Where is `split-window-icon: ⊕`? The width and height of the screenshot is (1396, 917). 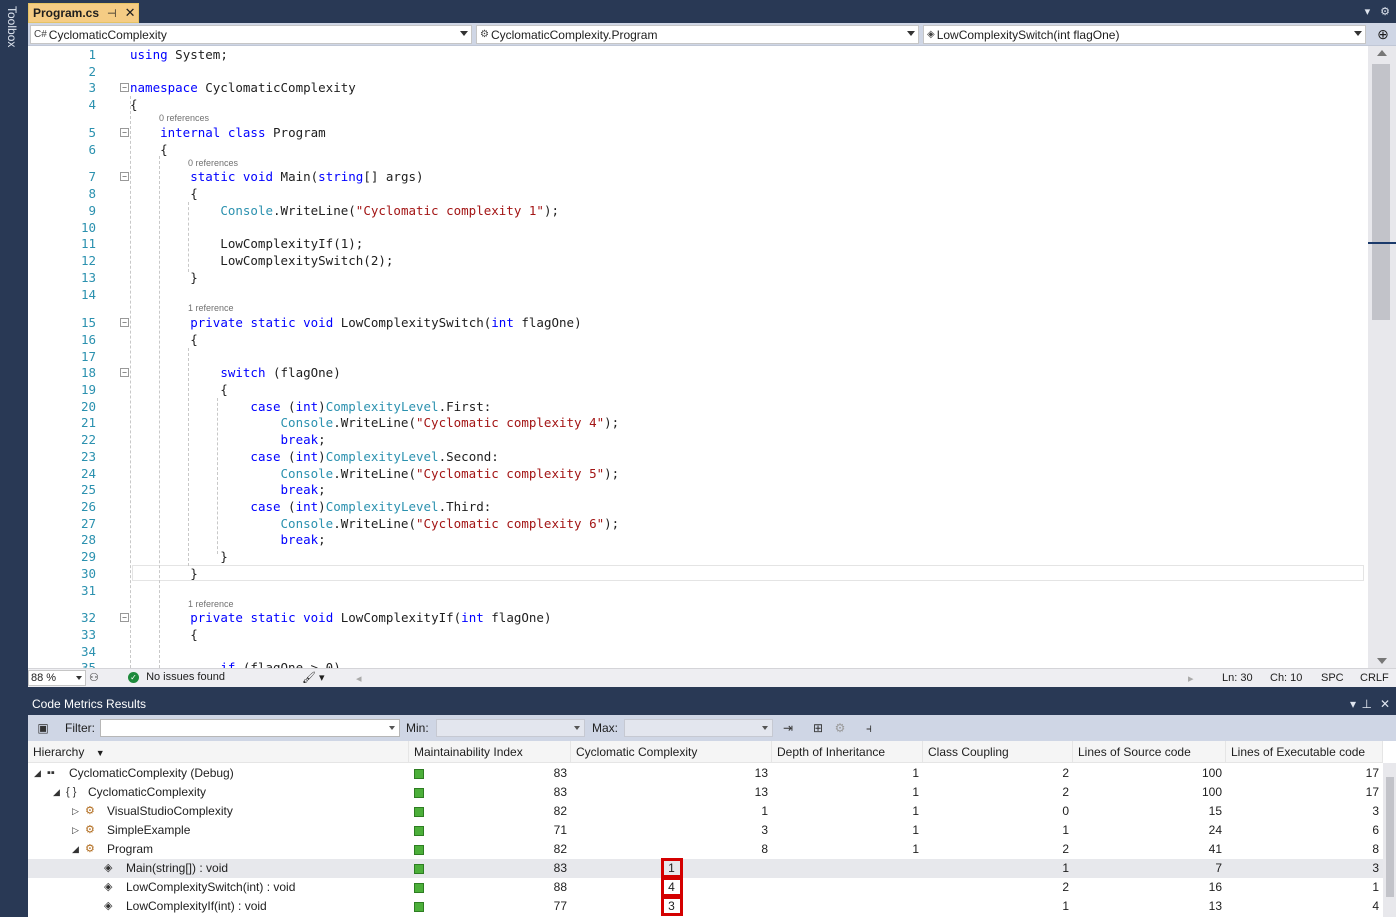 split-window-icon: ⊕ is located at coordinates (1383, 34).